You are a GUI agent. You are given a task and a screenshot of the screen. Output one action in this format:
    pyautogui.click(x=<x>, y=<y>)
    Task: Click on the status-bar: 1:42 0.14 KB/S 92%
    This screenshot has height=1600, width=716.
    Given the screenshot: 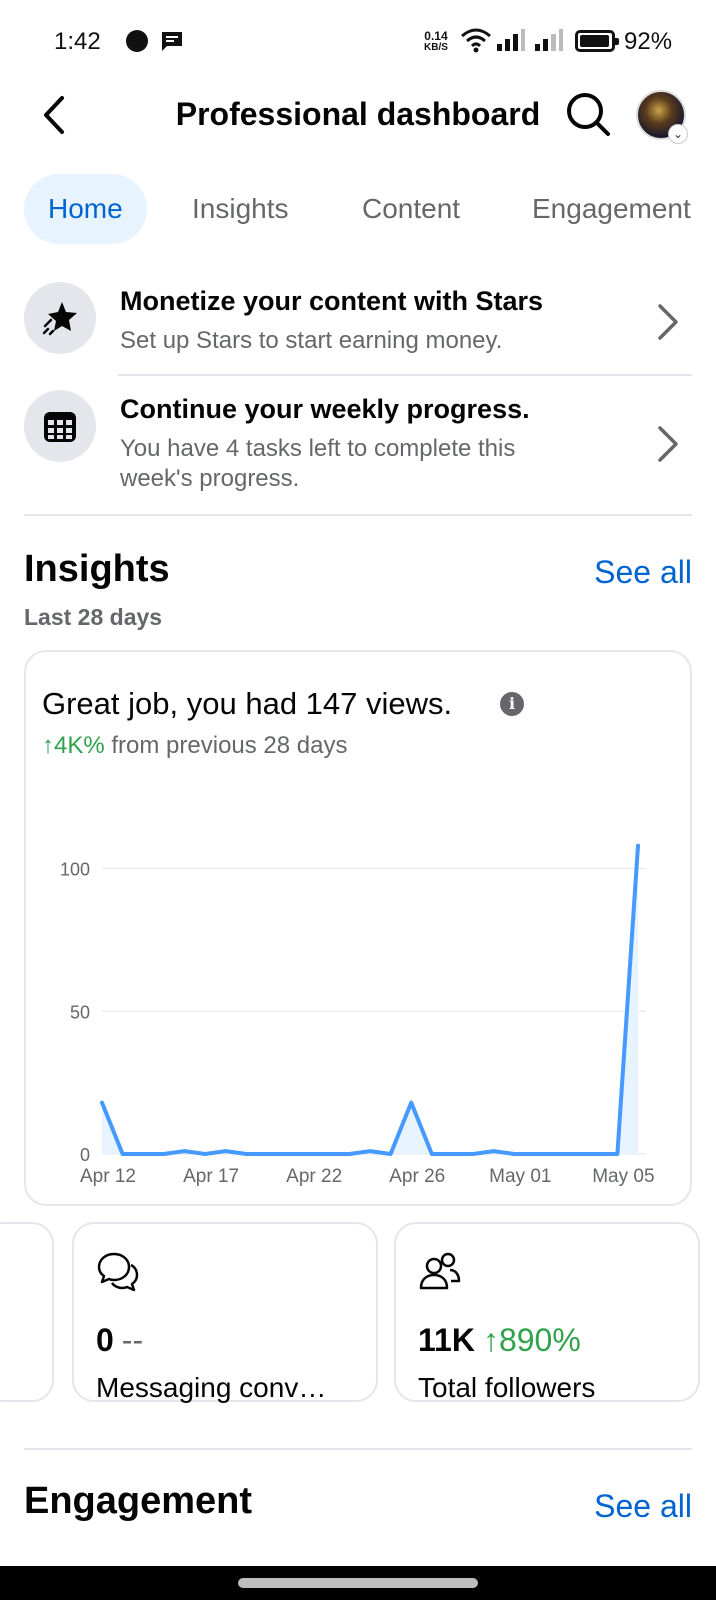 What is the action you would take?
    pyautogui.click(x=358, y=41)
    